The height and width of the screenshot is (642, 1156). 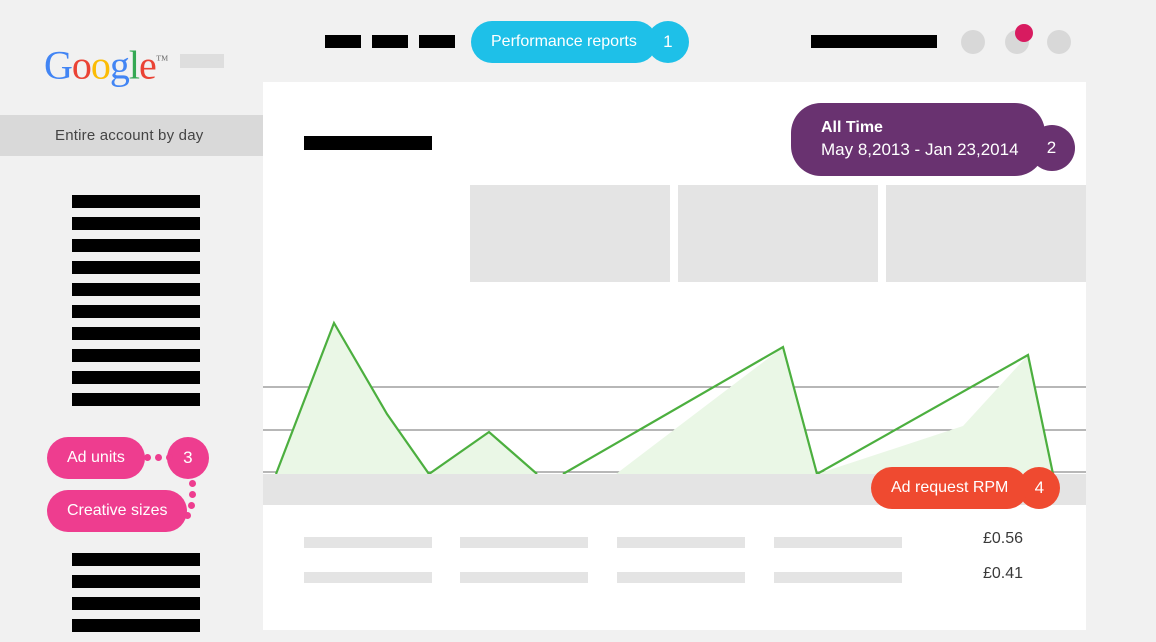 I want to click on table-cell-value: £0.56, so click(x=1002, y=538).